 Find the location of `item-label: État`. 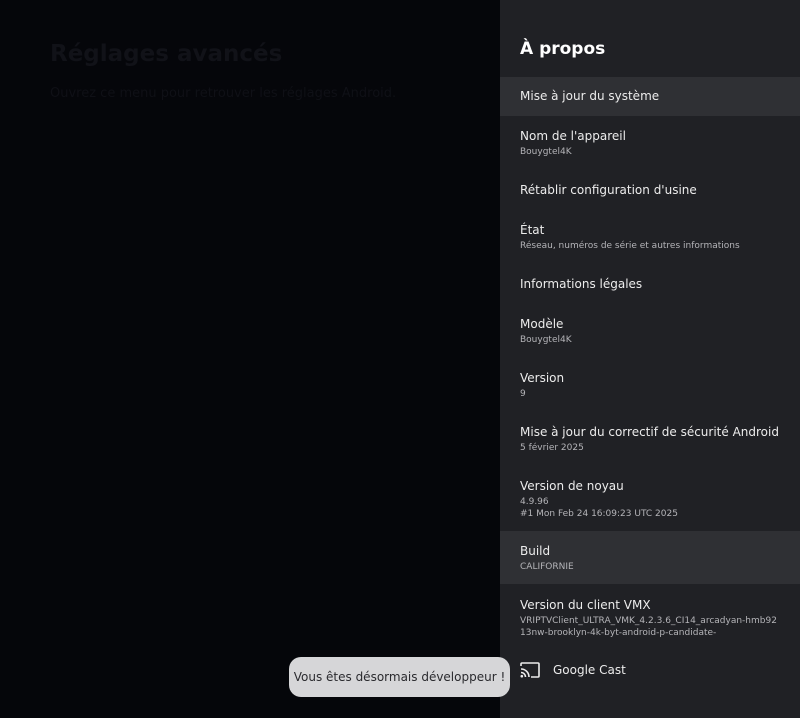

item-label: État is located at coordinates (532, 230).